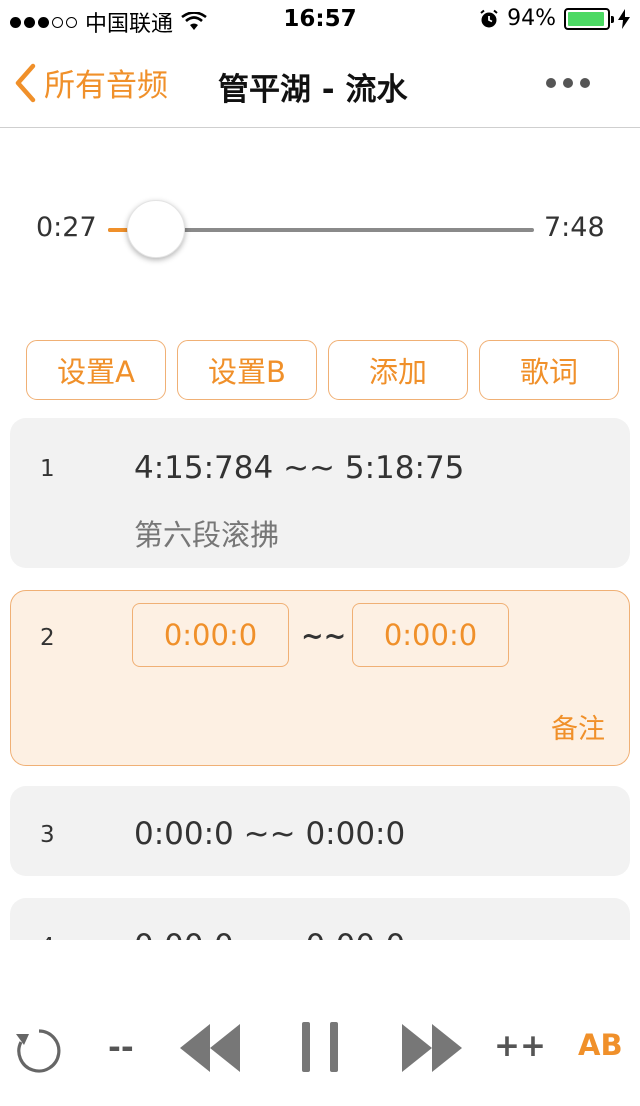 This screenshot has height=1106, width=640. What do you see at coordinates (398, 370) in the screenshot?
I see `add-button: 添加` at bounding box center [398, 370].